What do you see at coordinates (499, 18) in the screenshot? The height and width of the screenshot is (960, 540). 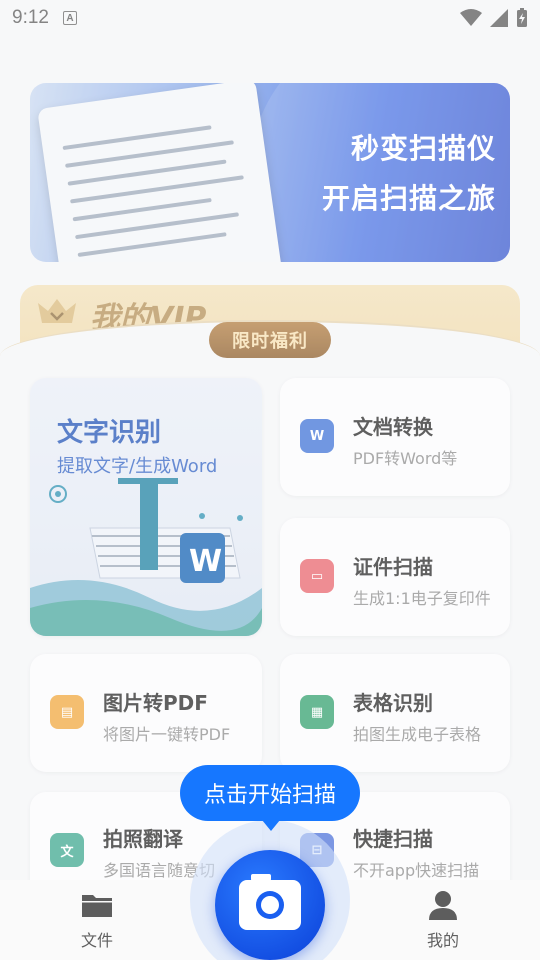 I see `signal-icon` at bounding box center [499, 18].